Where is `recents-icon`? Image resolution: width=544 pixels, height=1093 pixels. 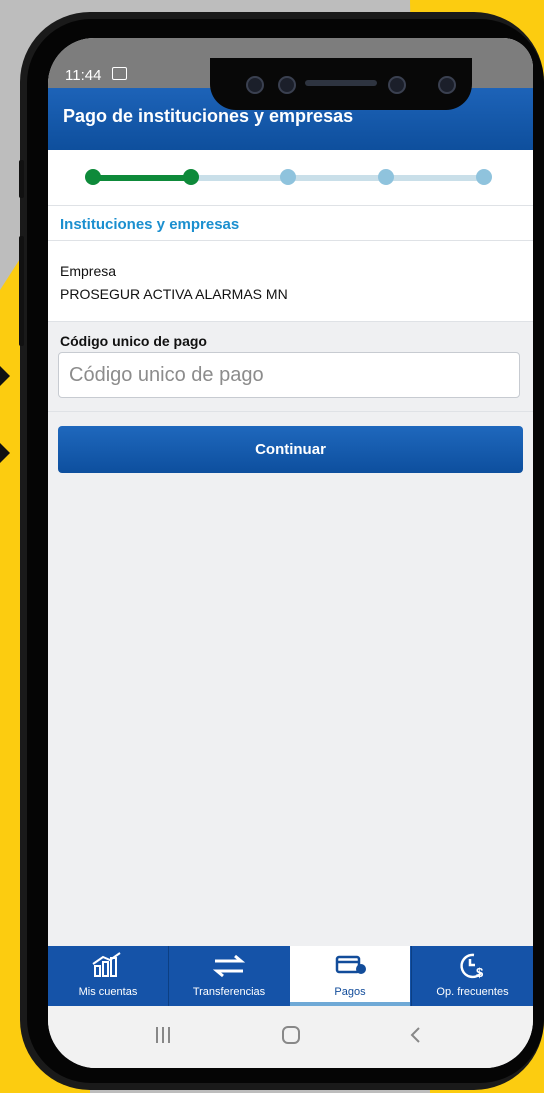
recents-icon is located at coordinates (163, 1035).